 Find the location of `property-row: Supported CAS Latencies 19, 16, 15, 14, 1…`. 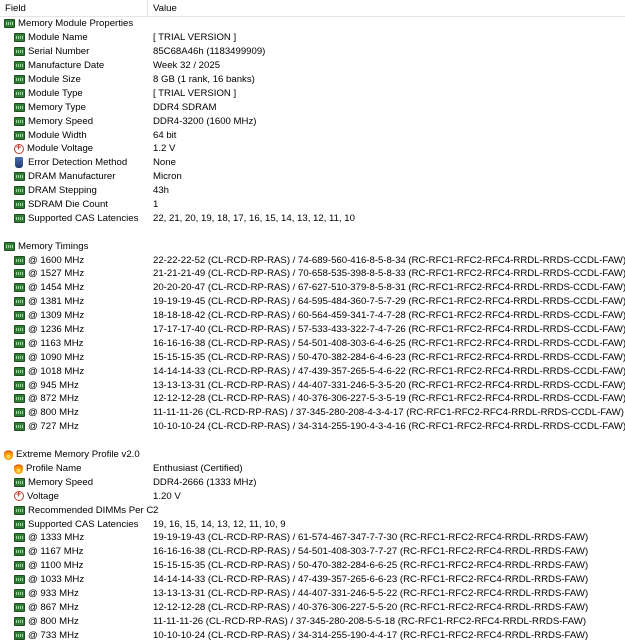

property-row: Supported CAS Latencies 19, 16, 15, 14, 1… is located at coordinates (312, 524).